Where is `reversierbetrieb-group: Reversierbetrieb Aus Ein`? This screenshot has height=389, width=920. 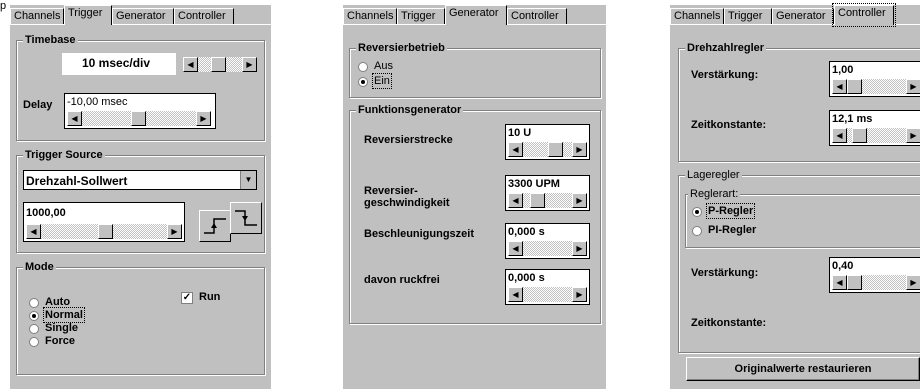 reversierbetrieb-group: Reversierbetrieb Aus Ein is located at coordinates (475, 70).